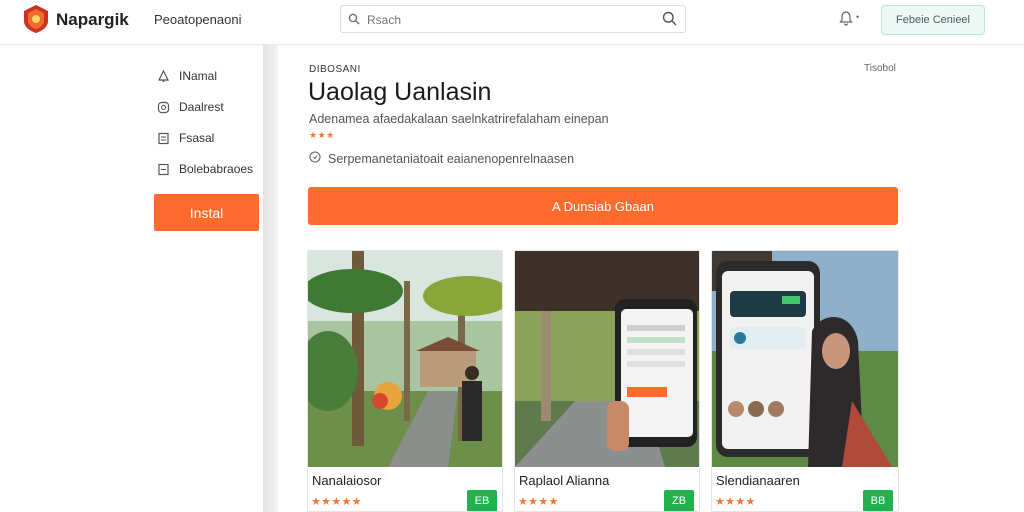 Image resolution: width=1024 pixels, height=512 pixels. I want to click on app-card: Raplaol Alianna ★★★★ ZB, so click(607, 381).